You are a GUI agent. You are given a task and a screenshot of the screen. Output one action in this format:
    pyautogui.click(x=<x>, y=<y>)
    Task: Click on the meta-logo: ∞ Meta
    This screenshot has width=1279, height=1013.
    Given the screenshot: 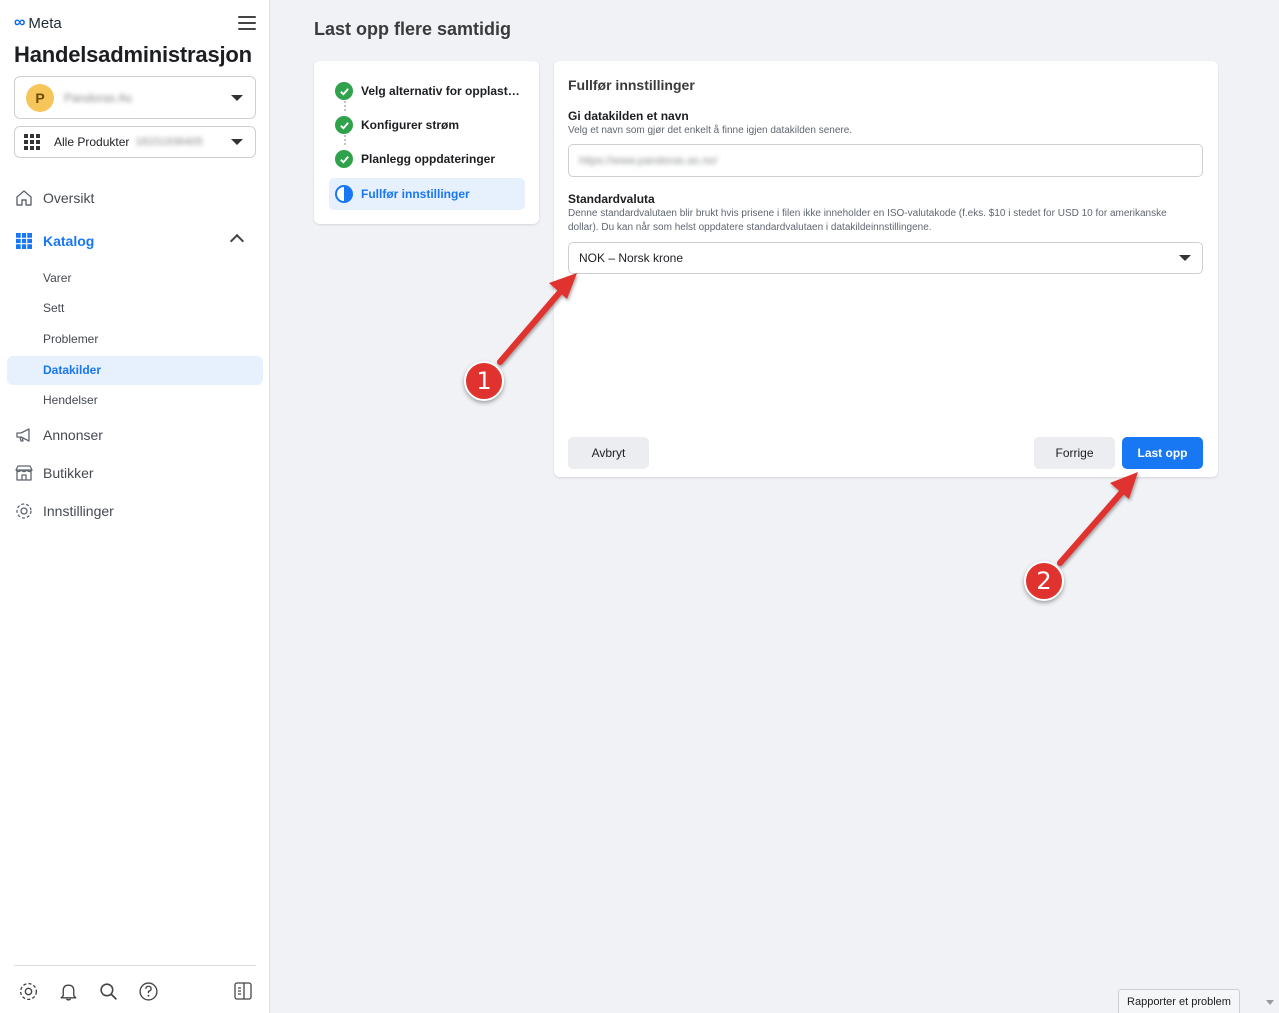 What is the action you would take?
    pyautogui.click(x=38, y=23)
    